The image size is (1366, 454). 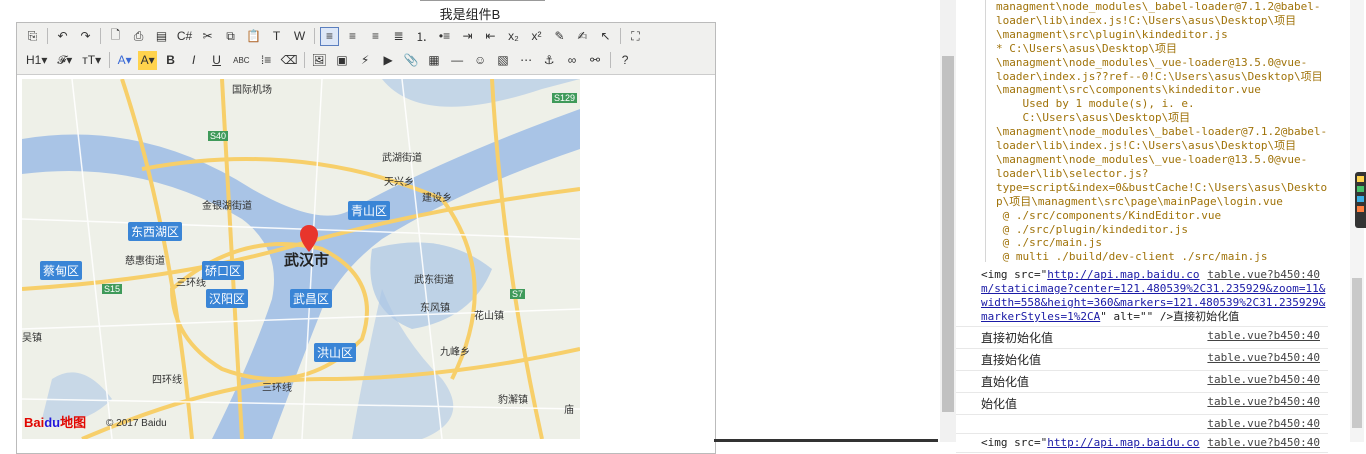 I want to click on hilitecolor-icon: A▾, so click(x=148, y=60).